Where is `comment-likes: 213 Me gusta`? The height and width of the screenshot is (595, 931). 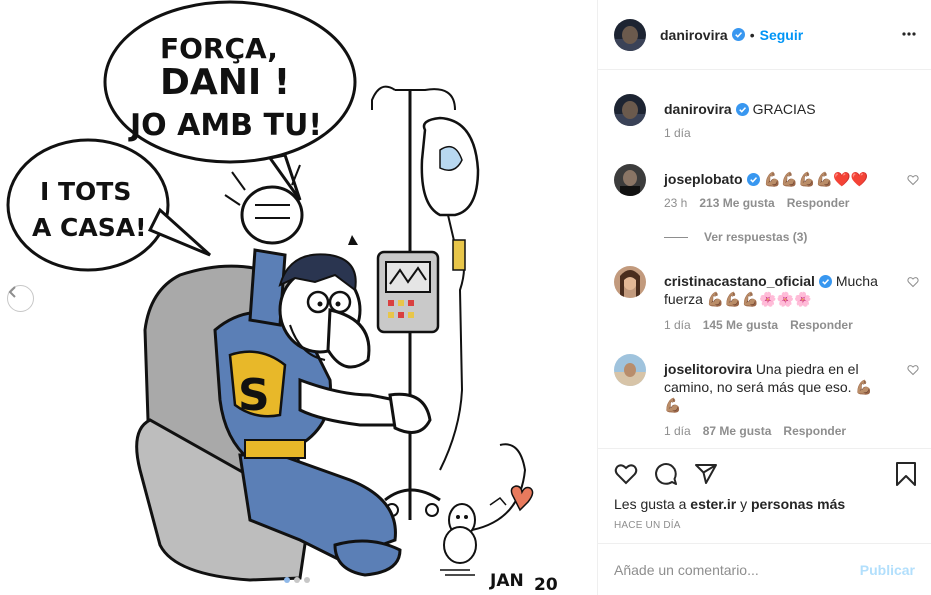 comment-likes: 213 Me gusta is located at coordinates (736, 203).